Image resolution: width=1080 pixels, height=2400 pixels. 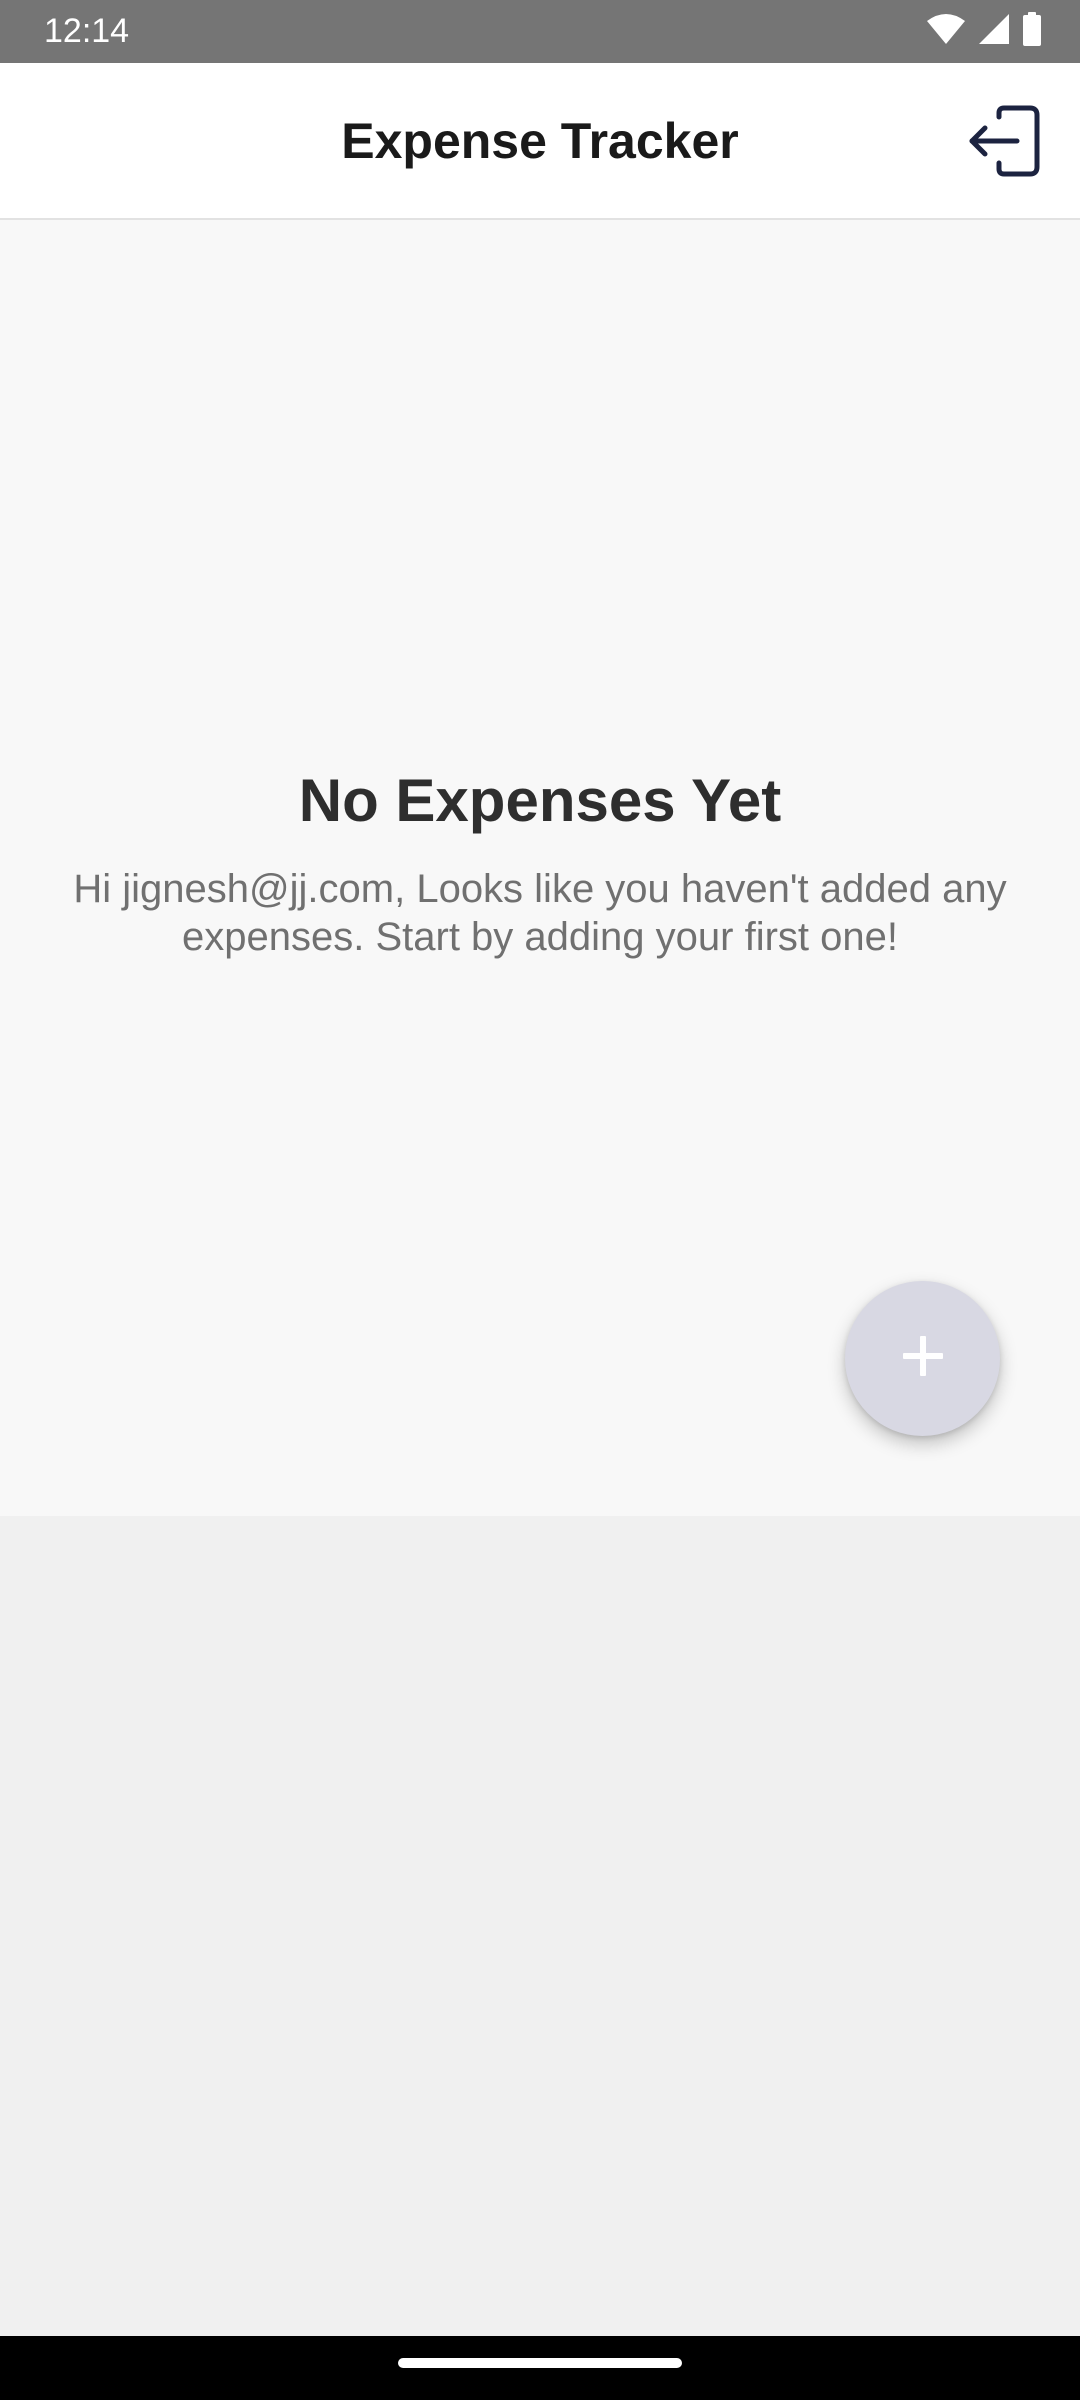 What do you see at coordinates (540, 800) in the screenshot?
I see `empty-state-title: No Expenses Yet` at bounding box center [540, 800].